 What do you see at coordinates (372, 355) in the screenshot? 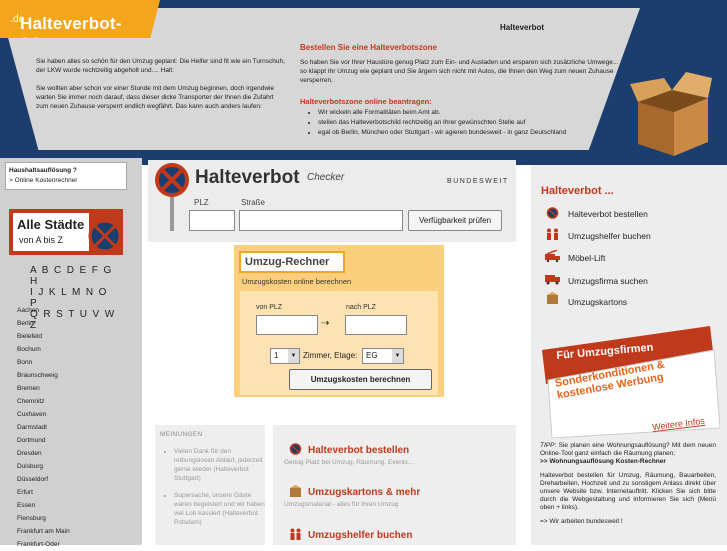
I see `etage-value: EG` at bounding box center [372, 355].